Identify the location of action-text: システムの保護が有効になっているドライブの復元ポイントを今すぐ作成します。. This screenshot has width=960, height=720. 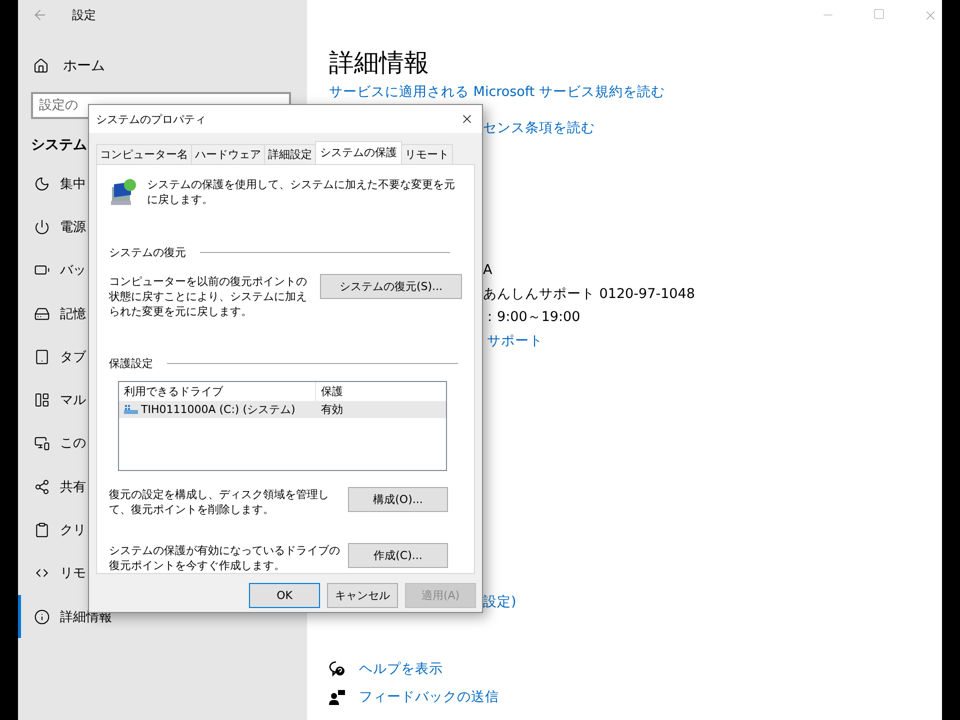
(225, 558).